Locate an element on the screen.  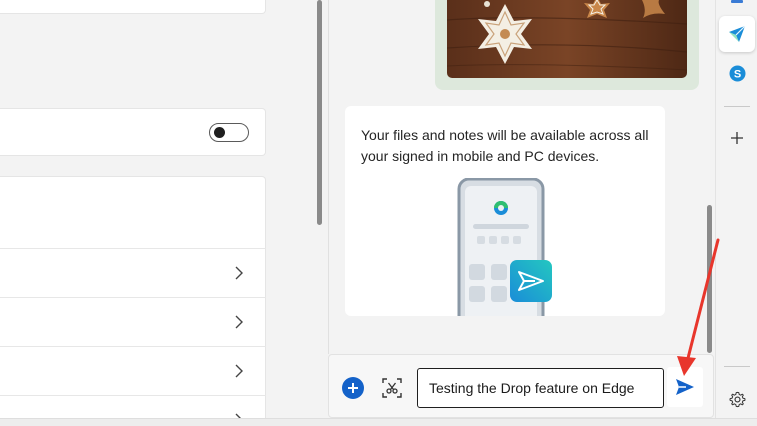
cookie-image is located at coordinates (567, 39).